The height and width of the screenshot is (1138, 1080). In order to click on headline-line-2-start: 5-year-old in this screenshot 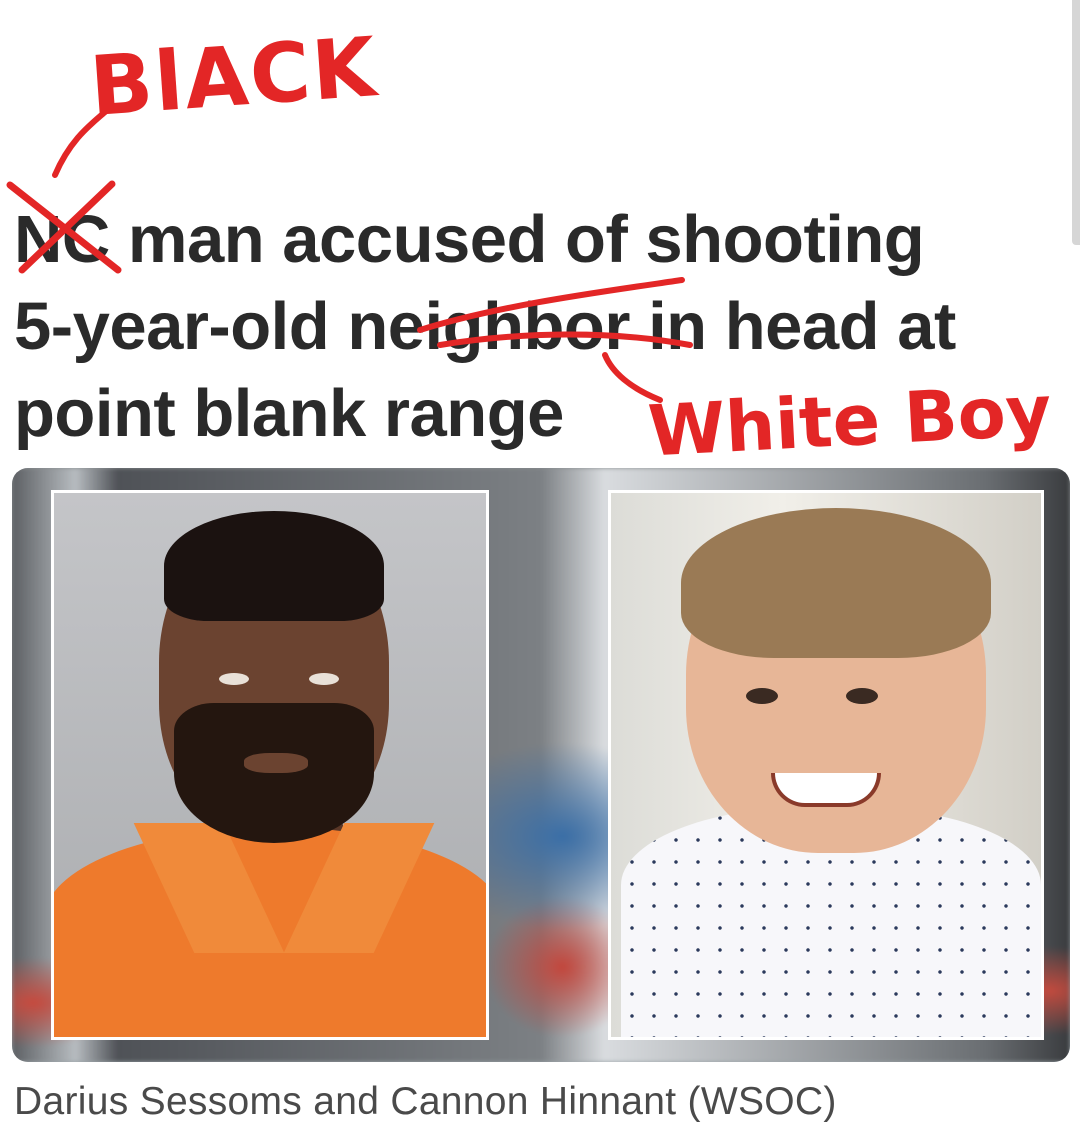, I will do `click(172, 326)`.